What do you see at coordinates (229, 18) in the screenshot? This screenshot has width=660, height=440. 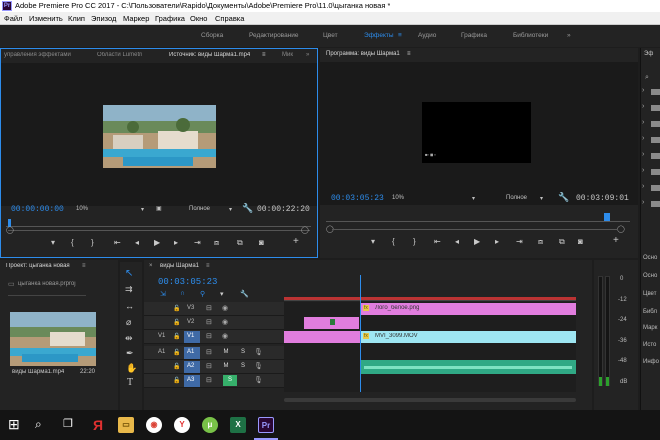 I see `menu-help: Справка` at bounding box center [229, 18].